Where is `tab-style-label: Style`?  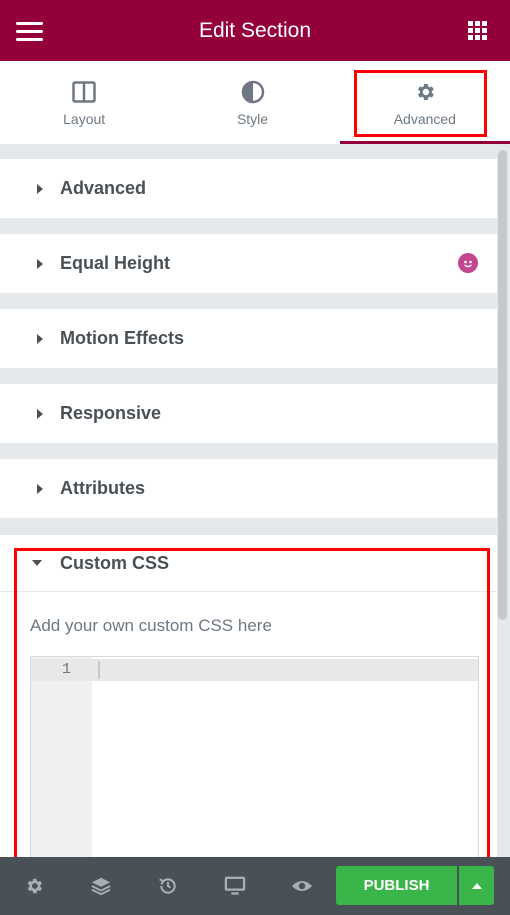
tab-style-label: Style is located at coordinates (252, 119).